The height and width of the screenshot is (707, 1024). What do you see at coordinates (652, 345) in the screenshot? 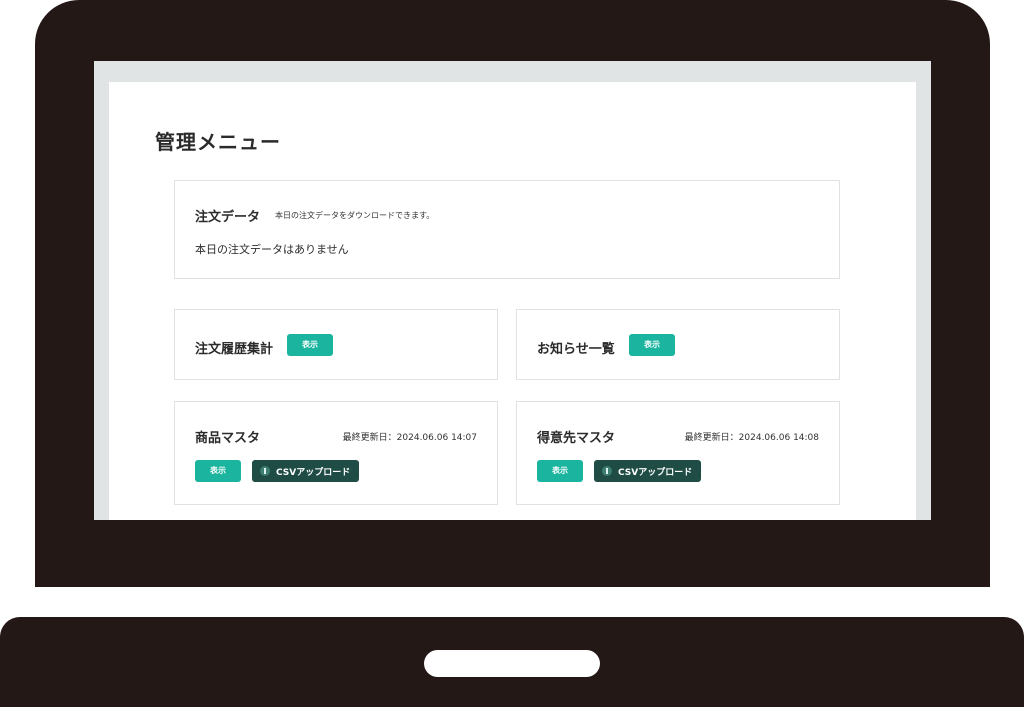
I see `notices-show-button: 表示` at bounding box center [652, 345].